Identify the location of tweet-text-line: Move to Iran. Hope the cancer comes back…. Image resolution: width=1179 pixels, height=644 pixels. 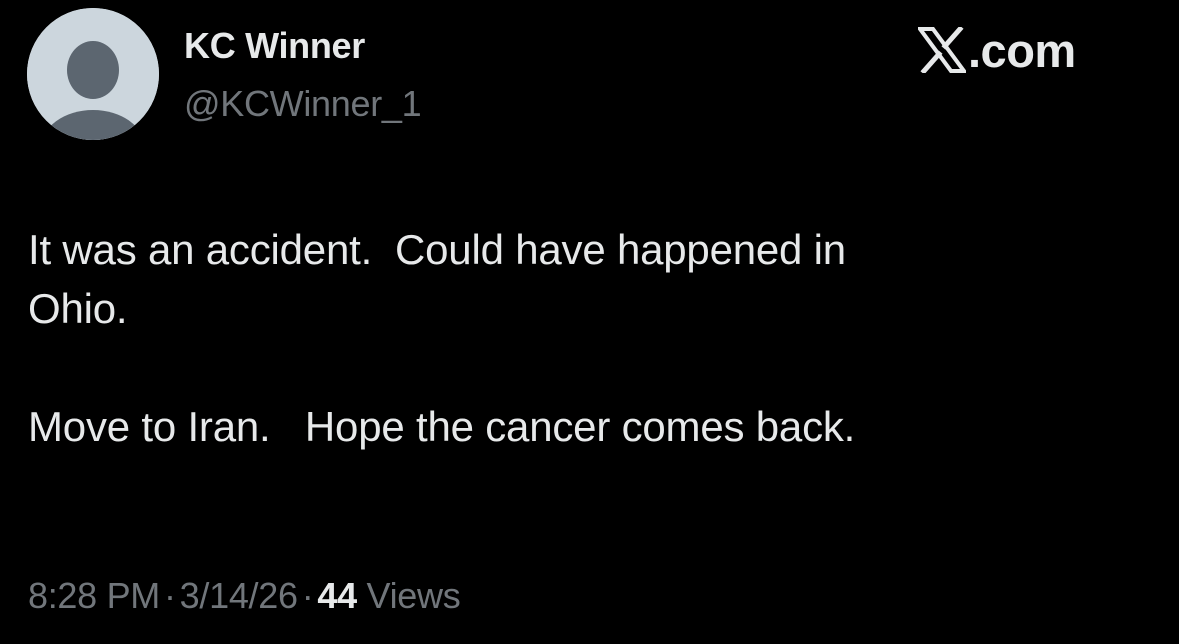
(442, 426).